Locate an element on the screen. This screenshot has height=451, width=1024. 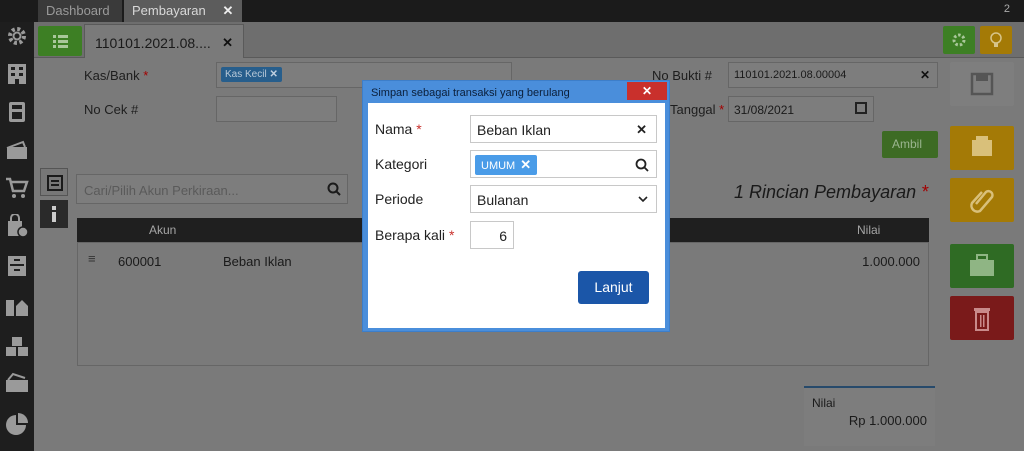
wallet-icon is located at coordinates (17, 150).